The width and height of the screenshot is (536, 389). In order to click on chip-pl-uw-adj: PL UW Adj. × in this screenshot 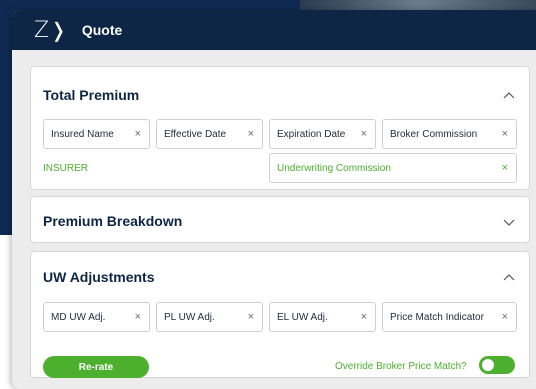, I will do `click(209, 317)`.